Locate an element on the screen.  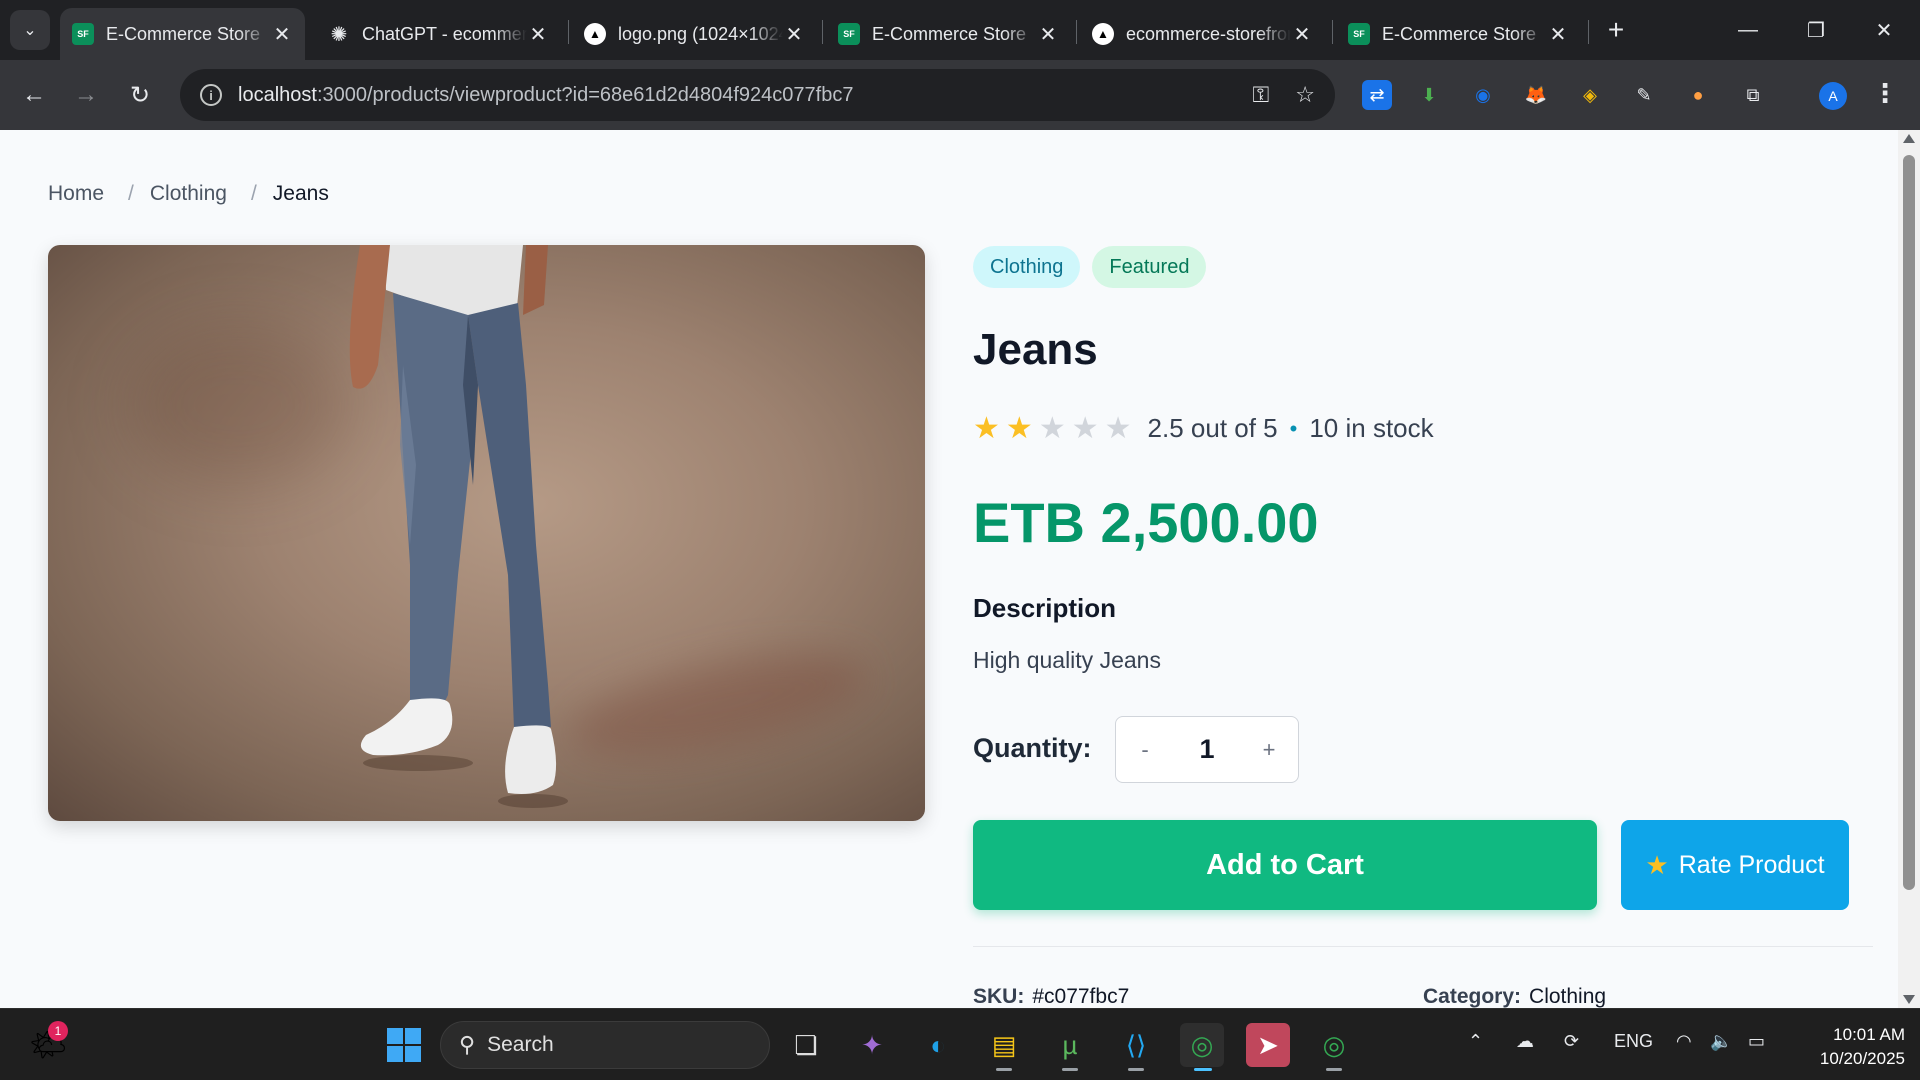
forward-button: → is located at coordinates (86, 95).